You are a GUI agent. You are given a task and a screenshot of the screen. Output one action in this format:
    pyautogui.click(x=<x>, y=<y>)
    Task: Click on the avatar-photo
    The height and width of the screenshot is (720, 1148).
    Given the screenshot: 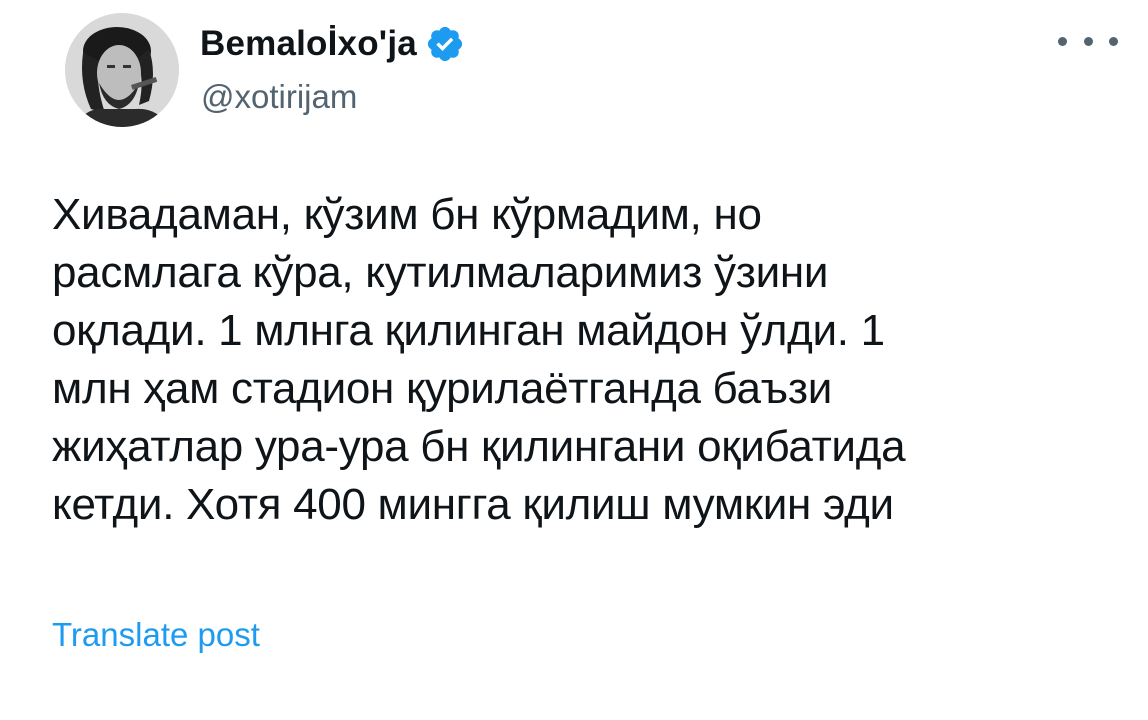 What is the action you would take?
    pyautogui.click(x=122, y=70)
    